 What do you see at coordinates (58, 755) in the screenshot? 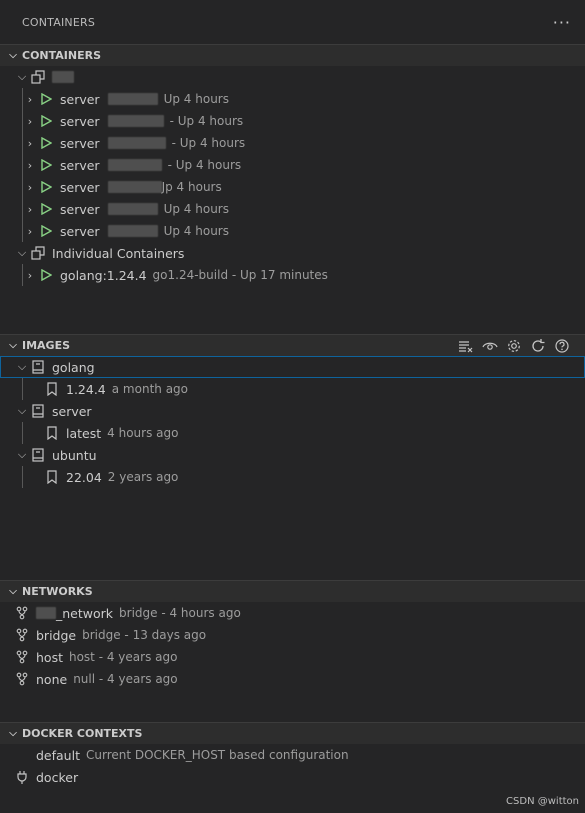
I see `context-name: default` at bounding box center [58, 755].